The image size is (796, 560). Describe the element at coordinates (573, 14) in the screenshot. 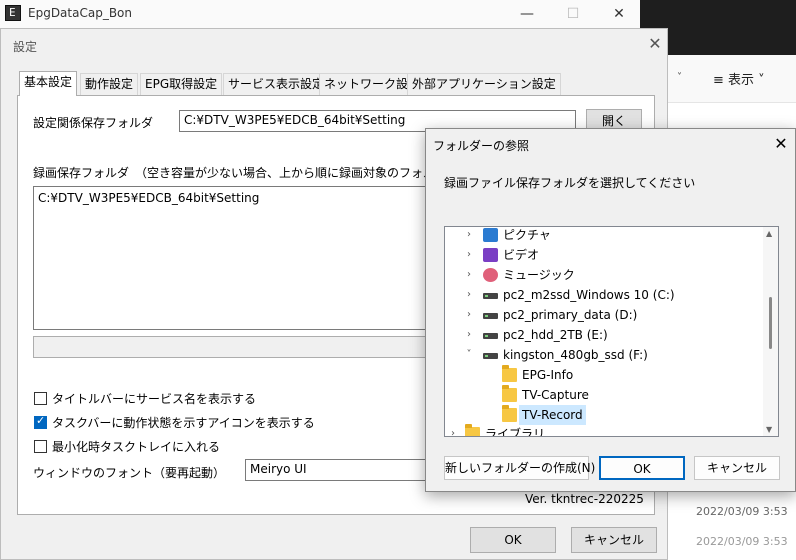

I see `maximize-button: ☐` at that location.